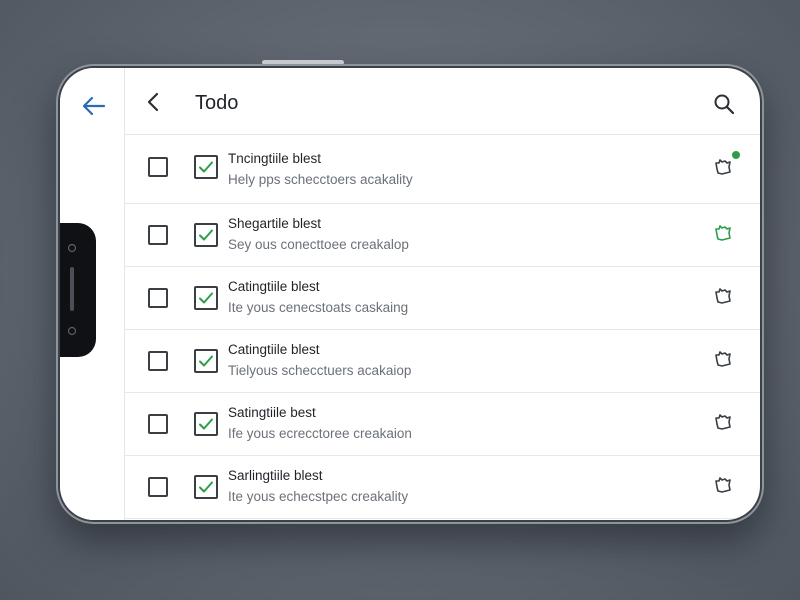 This screenshot has height=600, width=800. I want to click on task-subtitle: Sey ous conecttoee creakalop, so click(318, 244).